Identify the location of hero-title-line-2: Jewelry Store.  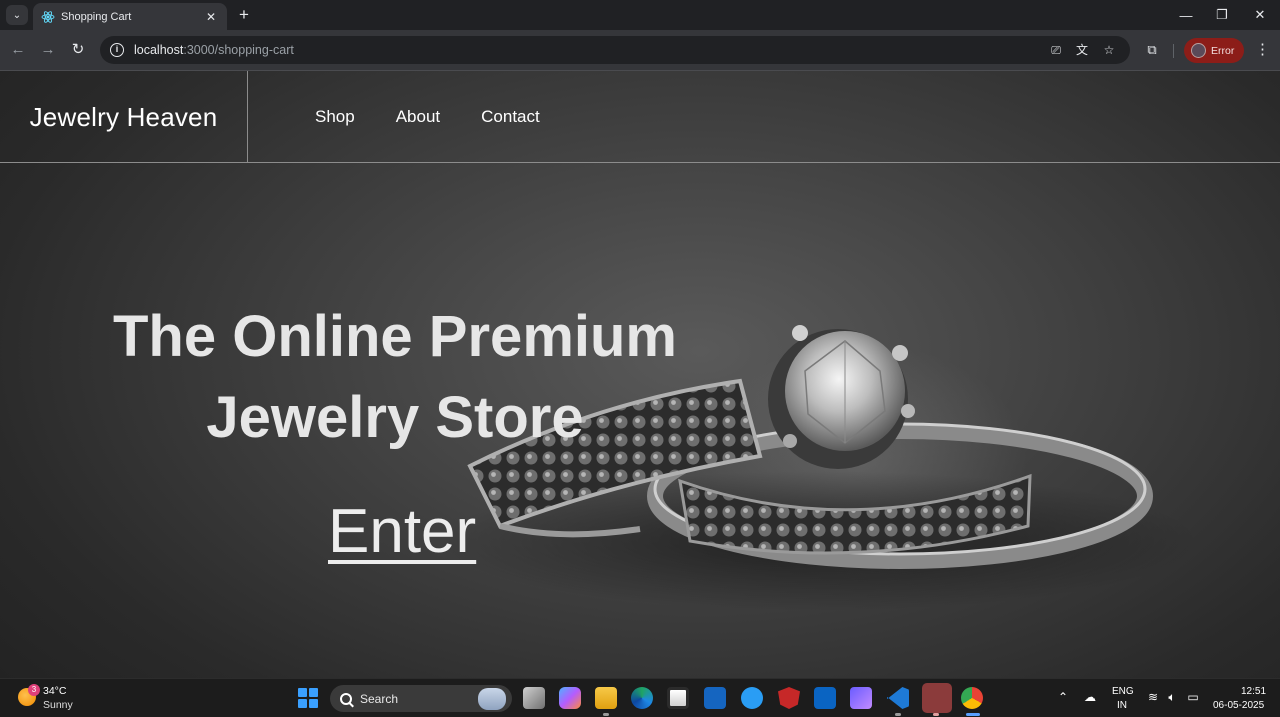
(395, 417).